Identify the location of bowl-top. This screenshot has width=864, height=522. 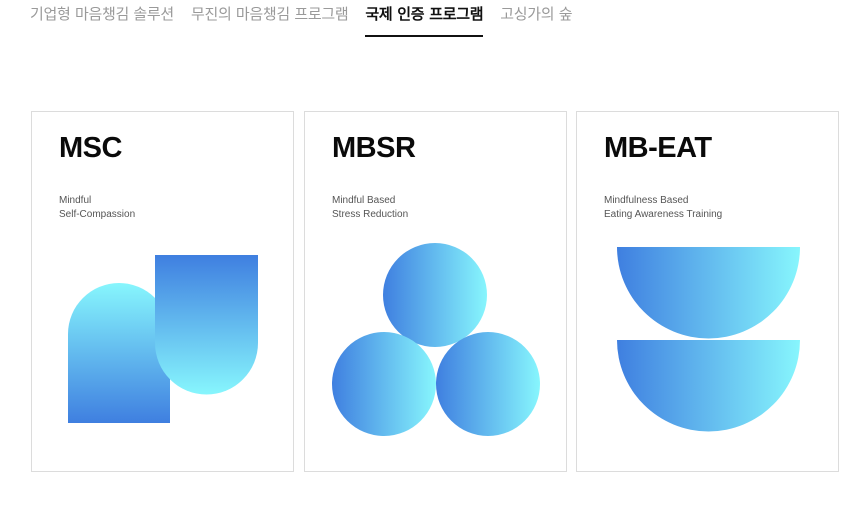
(708, 293).